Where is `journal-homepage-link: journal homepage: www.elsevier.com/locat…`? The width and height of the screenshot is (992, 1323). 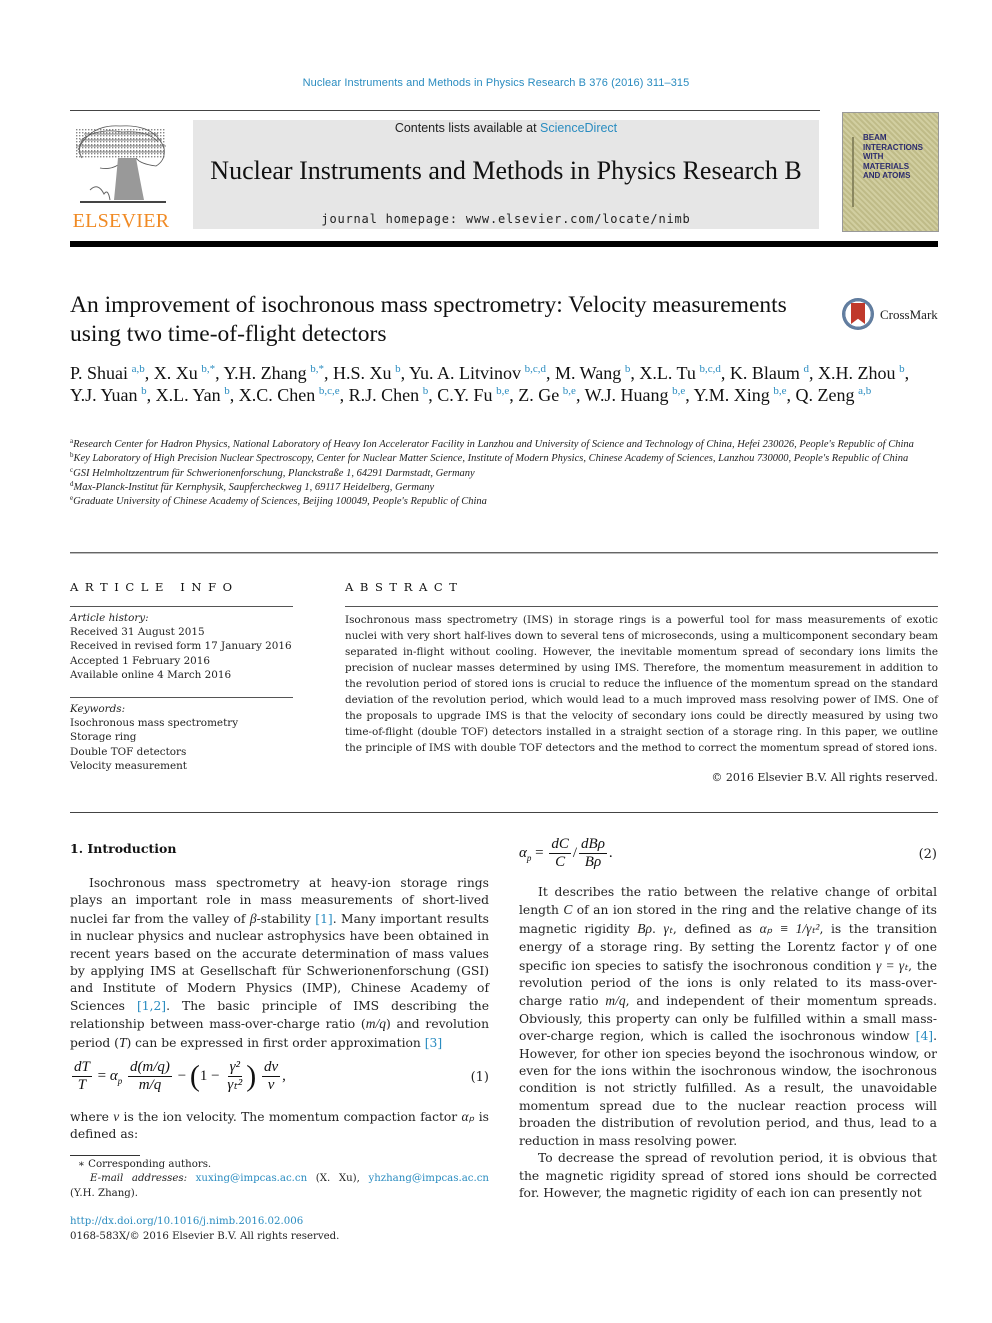 journal-homepage-link: journal homepage: www.elsevier.com/locat… is located at coordinates (506, 219).